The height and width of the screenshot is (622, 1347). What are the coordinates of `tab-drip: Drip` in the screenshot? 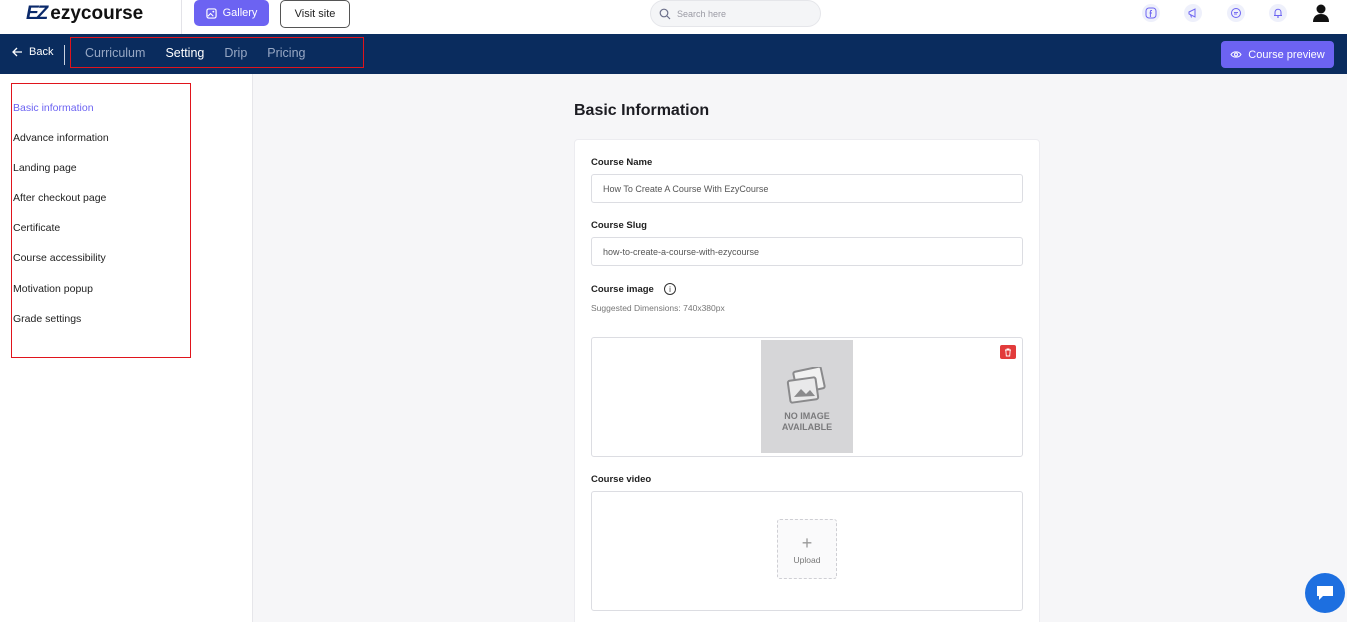 It's located at (235, 53).